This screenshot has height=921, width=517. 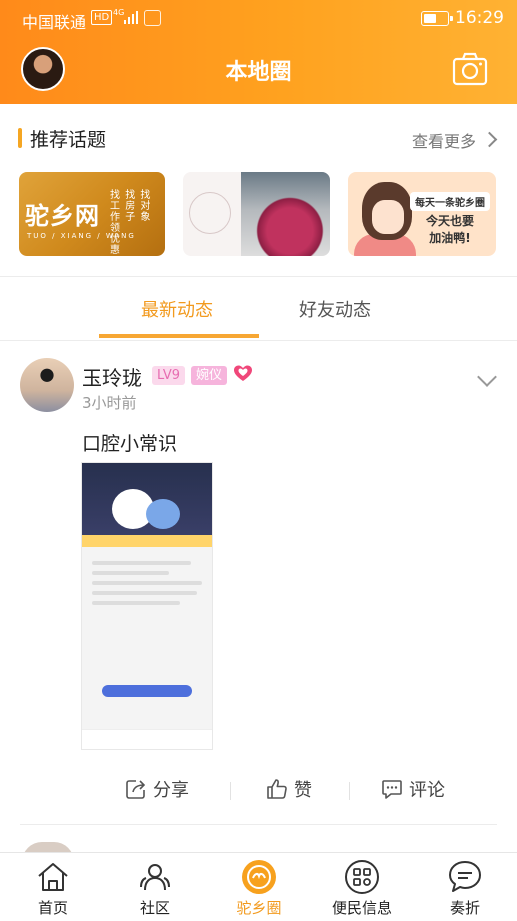 I want to click on nav-report-label: 奏折, so click(x=464, y=908).